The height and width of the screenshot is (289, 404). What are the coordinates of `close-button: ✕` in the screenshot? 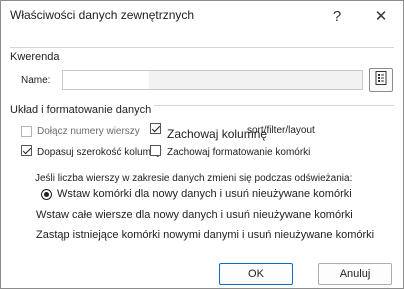 It's located at (381, 16).